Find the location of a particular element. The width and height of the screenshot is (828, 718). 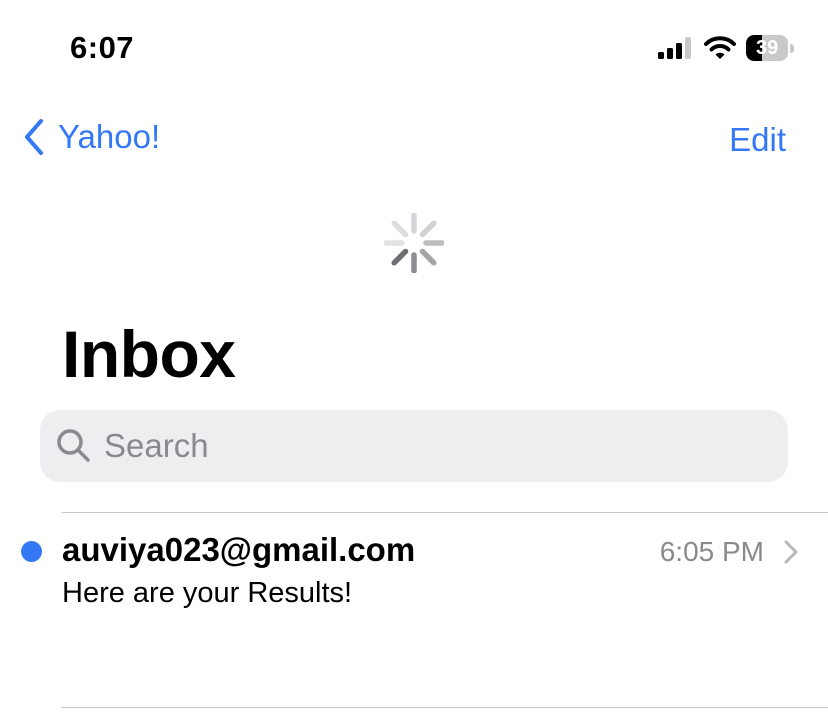

battery-icon: 39 is located at coordinates (770, 48).